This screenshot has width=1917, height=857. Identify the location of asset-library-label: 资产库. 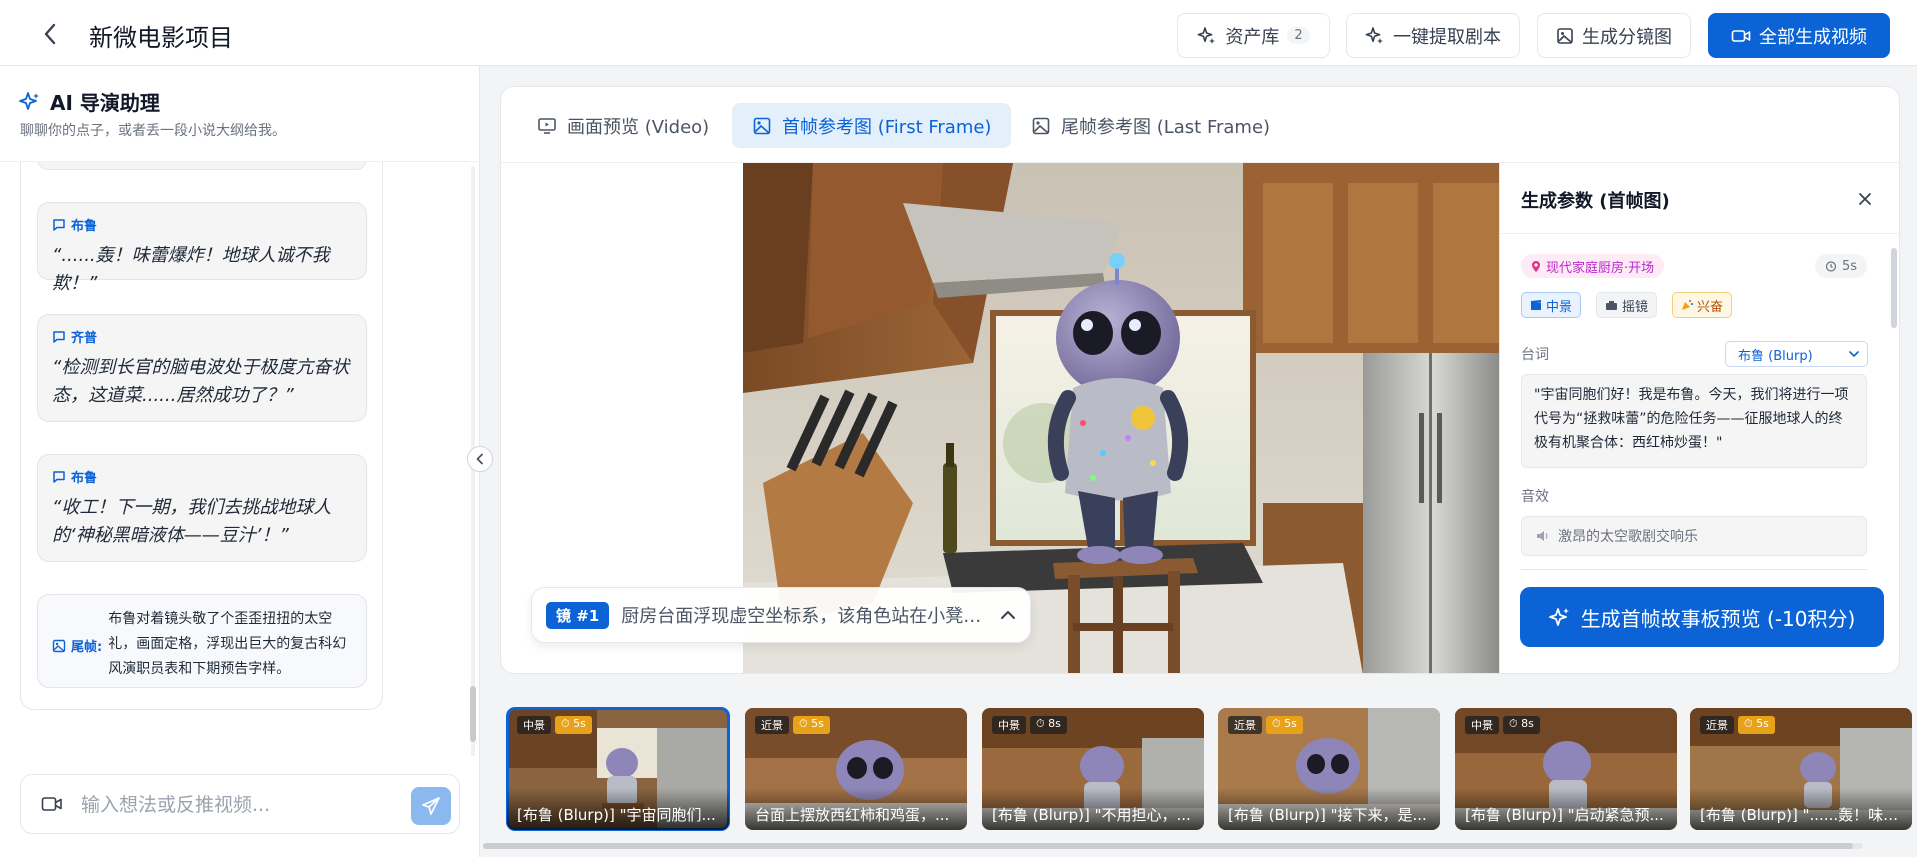
(1252, 37).